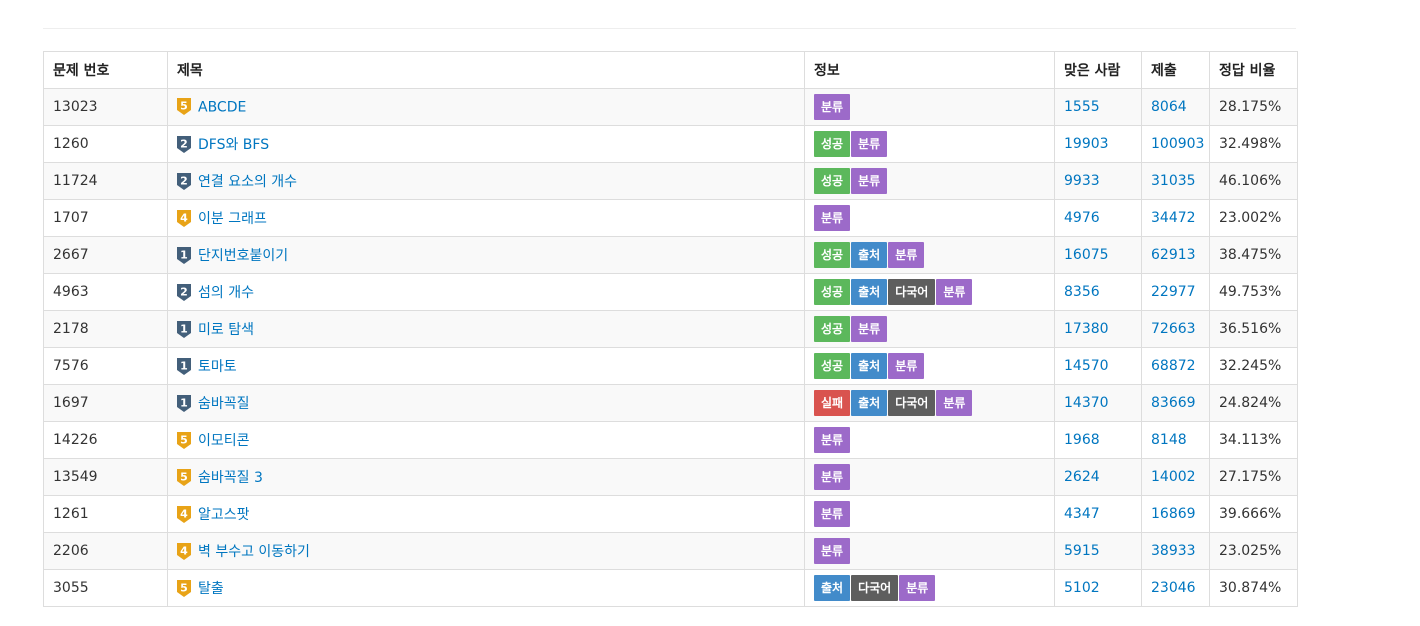  I want to click on submission-count-link: 100903, so click(1177, 144).